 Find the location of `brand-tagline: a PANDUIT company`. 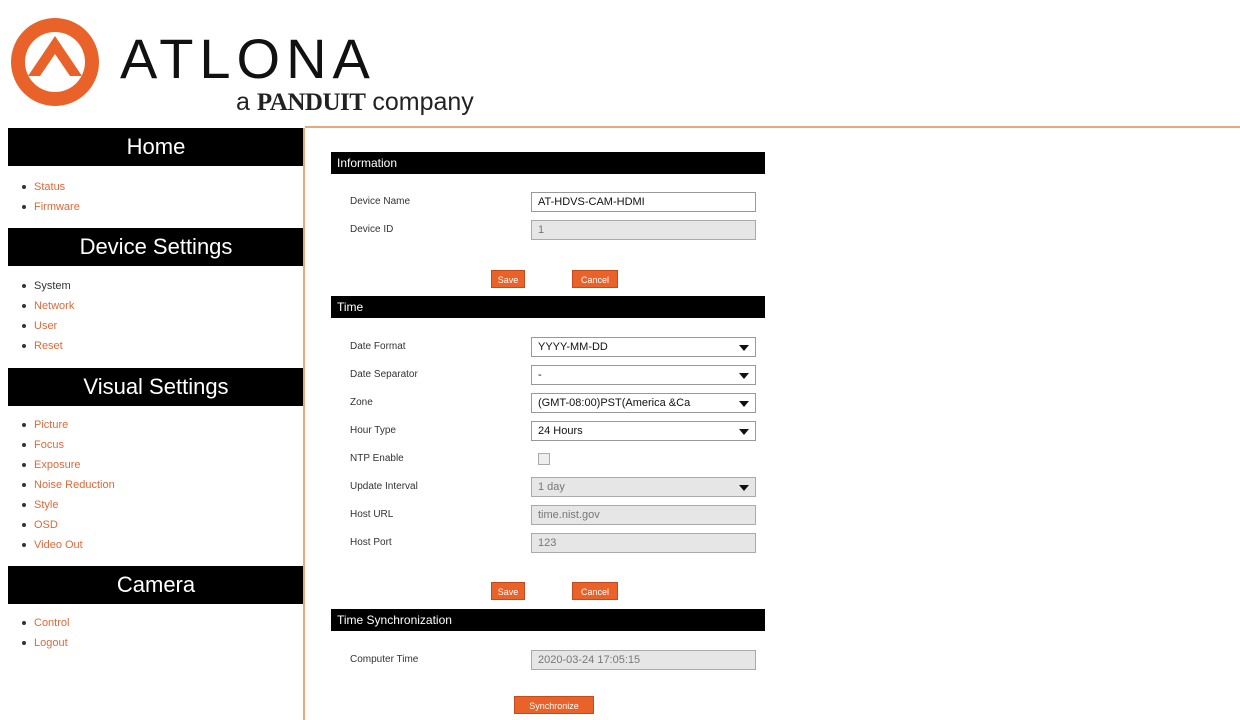

brand-tagline: a PANDUIT company is located at coordinates (355, 102).